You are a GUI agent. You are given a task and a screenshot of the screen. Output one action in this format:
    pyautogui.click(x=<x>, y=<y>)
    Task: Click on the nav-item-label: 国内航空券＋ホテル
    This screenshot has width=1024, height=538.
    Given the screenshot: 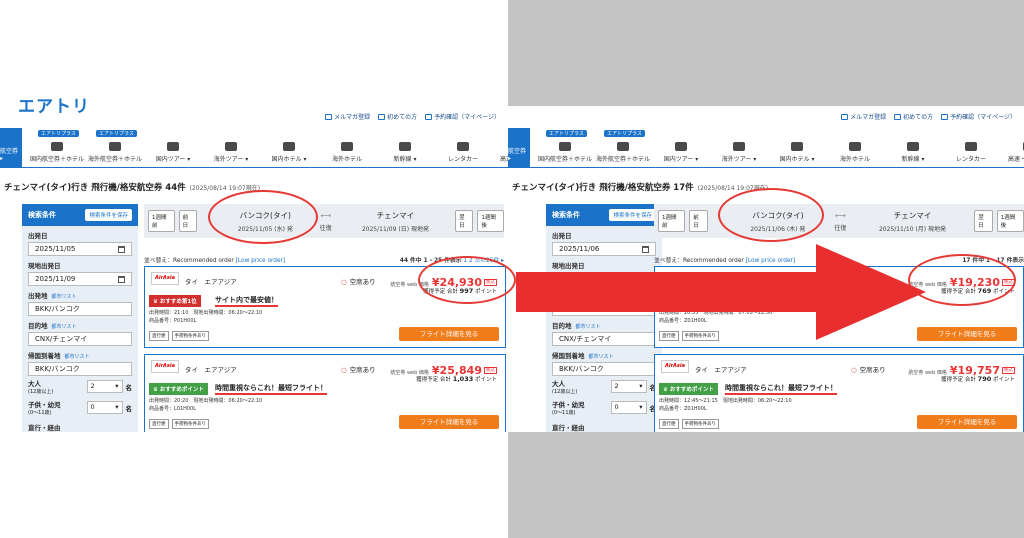 What is the action you would take?
    pyautogui.click(x=564, y=159)
    